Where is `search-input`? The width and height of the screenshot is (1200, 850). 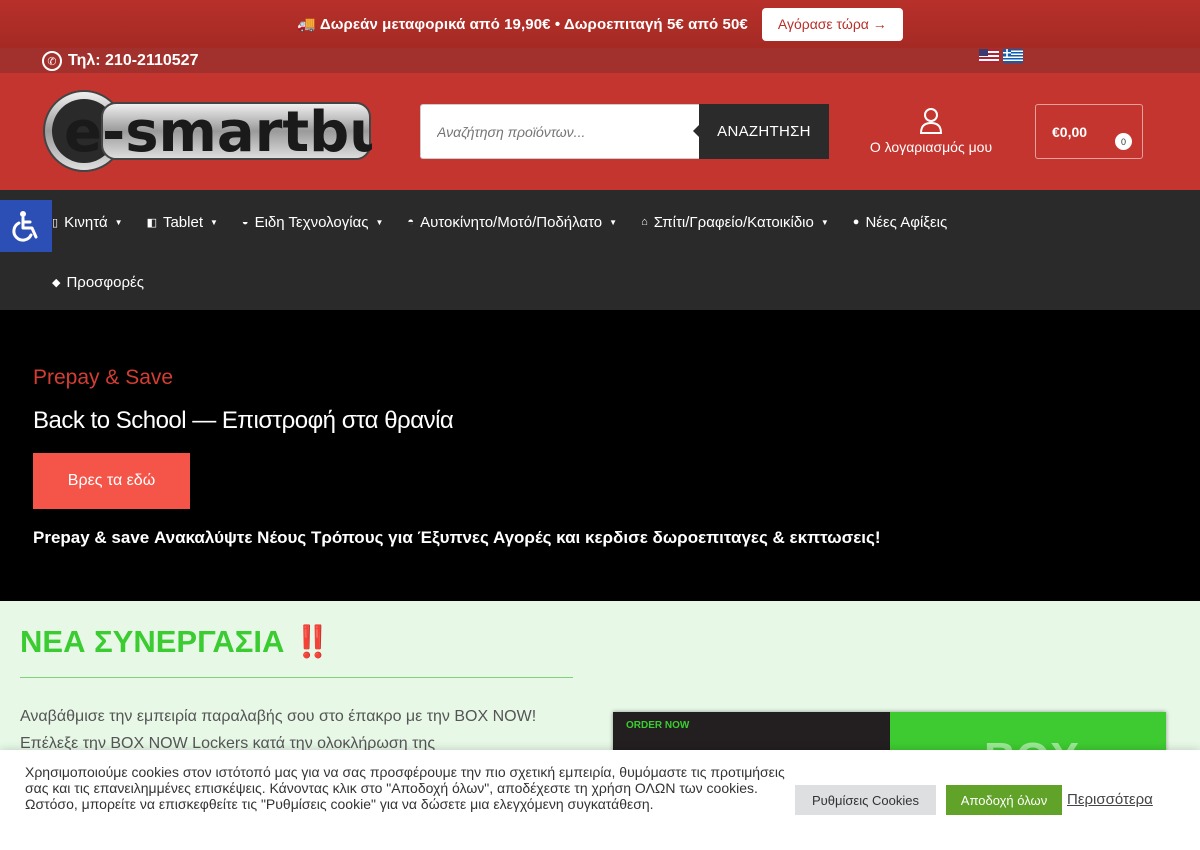
search-input is located at coordinates (559, 131).